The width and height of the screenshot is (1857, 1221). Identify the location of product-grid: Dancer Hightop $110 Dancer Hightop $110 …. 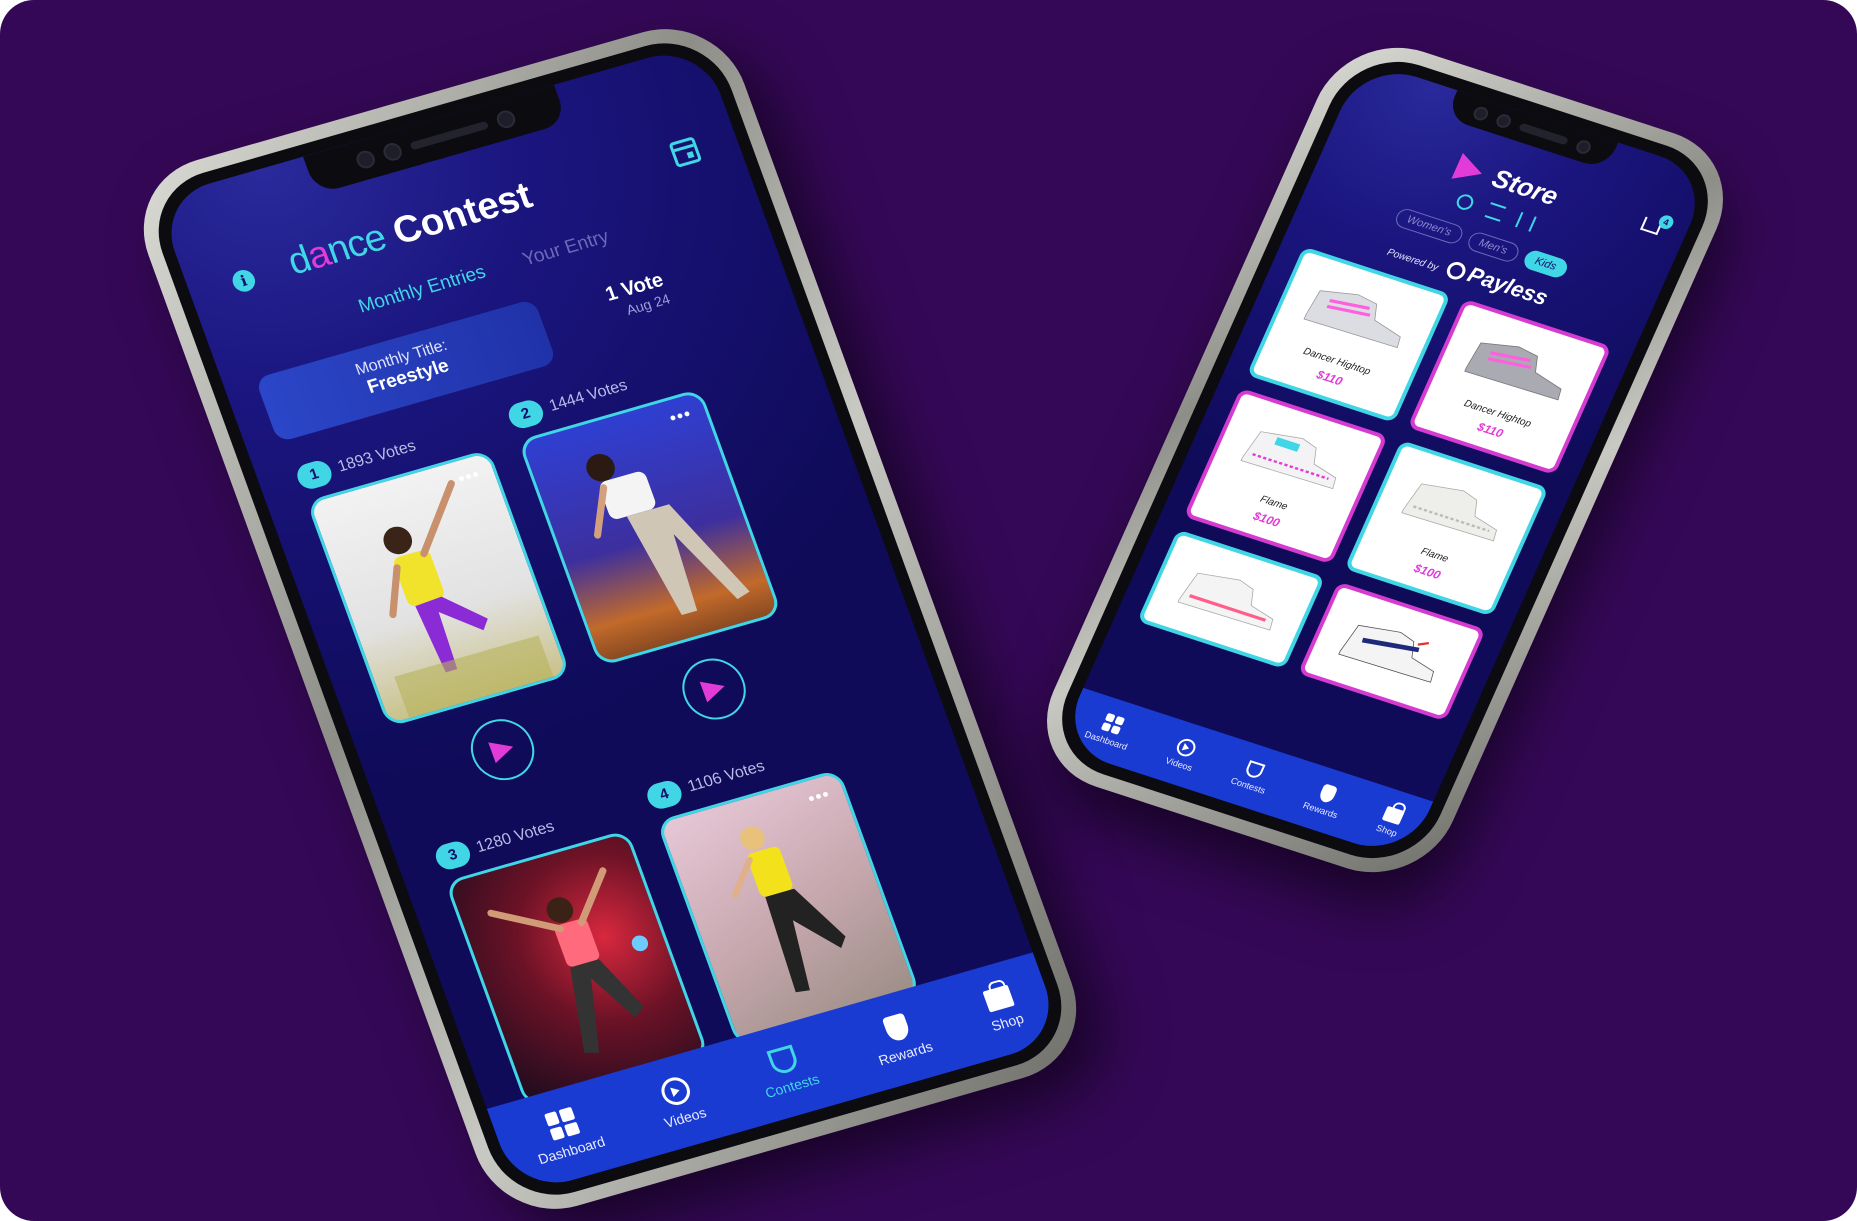
(1374, 484).